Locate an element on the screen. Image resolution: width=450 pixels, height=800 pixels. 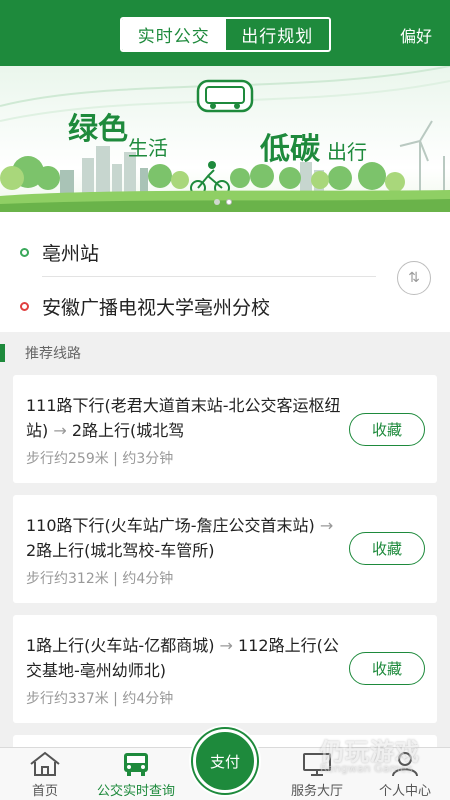
swap-route-button: ⇅ is located at coordinates (414, 278).